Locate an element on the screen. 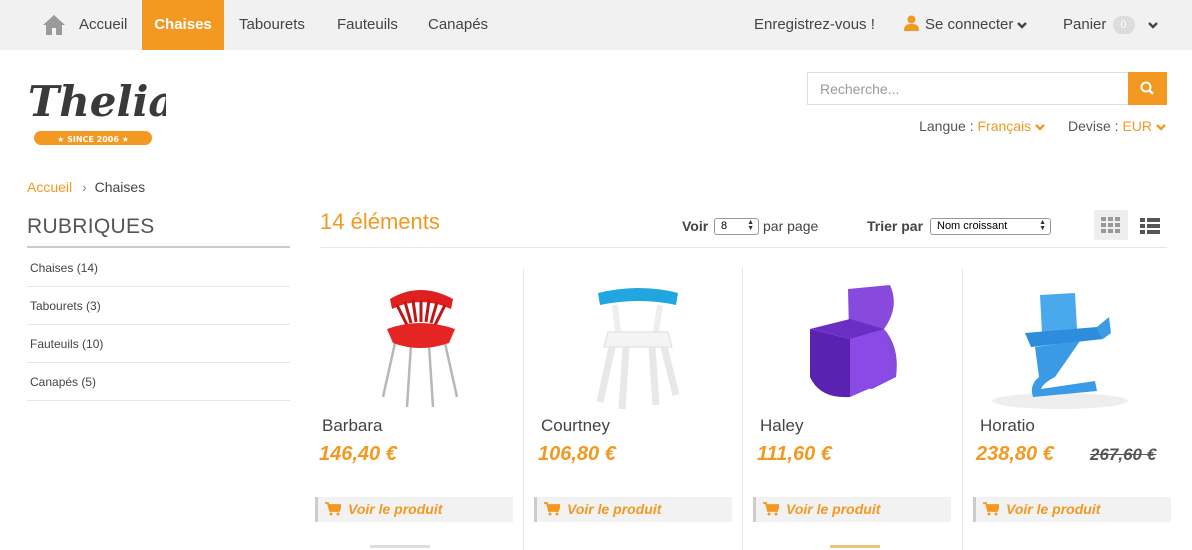  list-view-button is located at coordinates (1150, 225).